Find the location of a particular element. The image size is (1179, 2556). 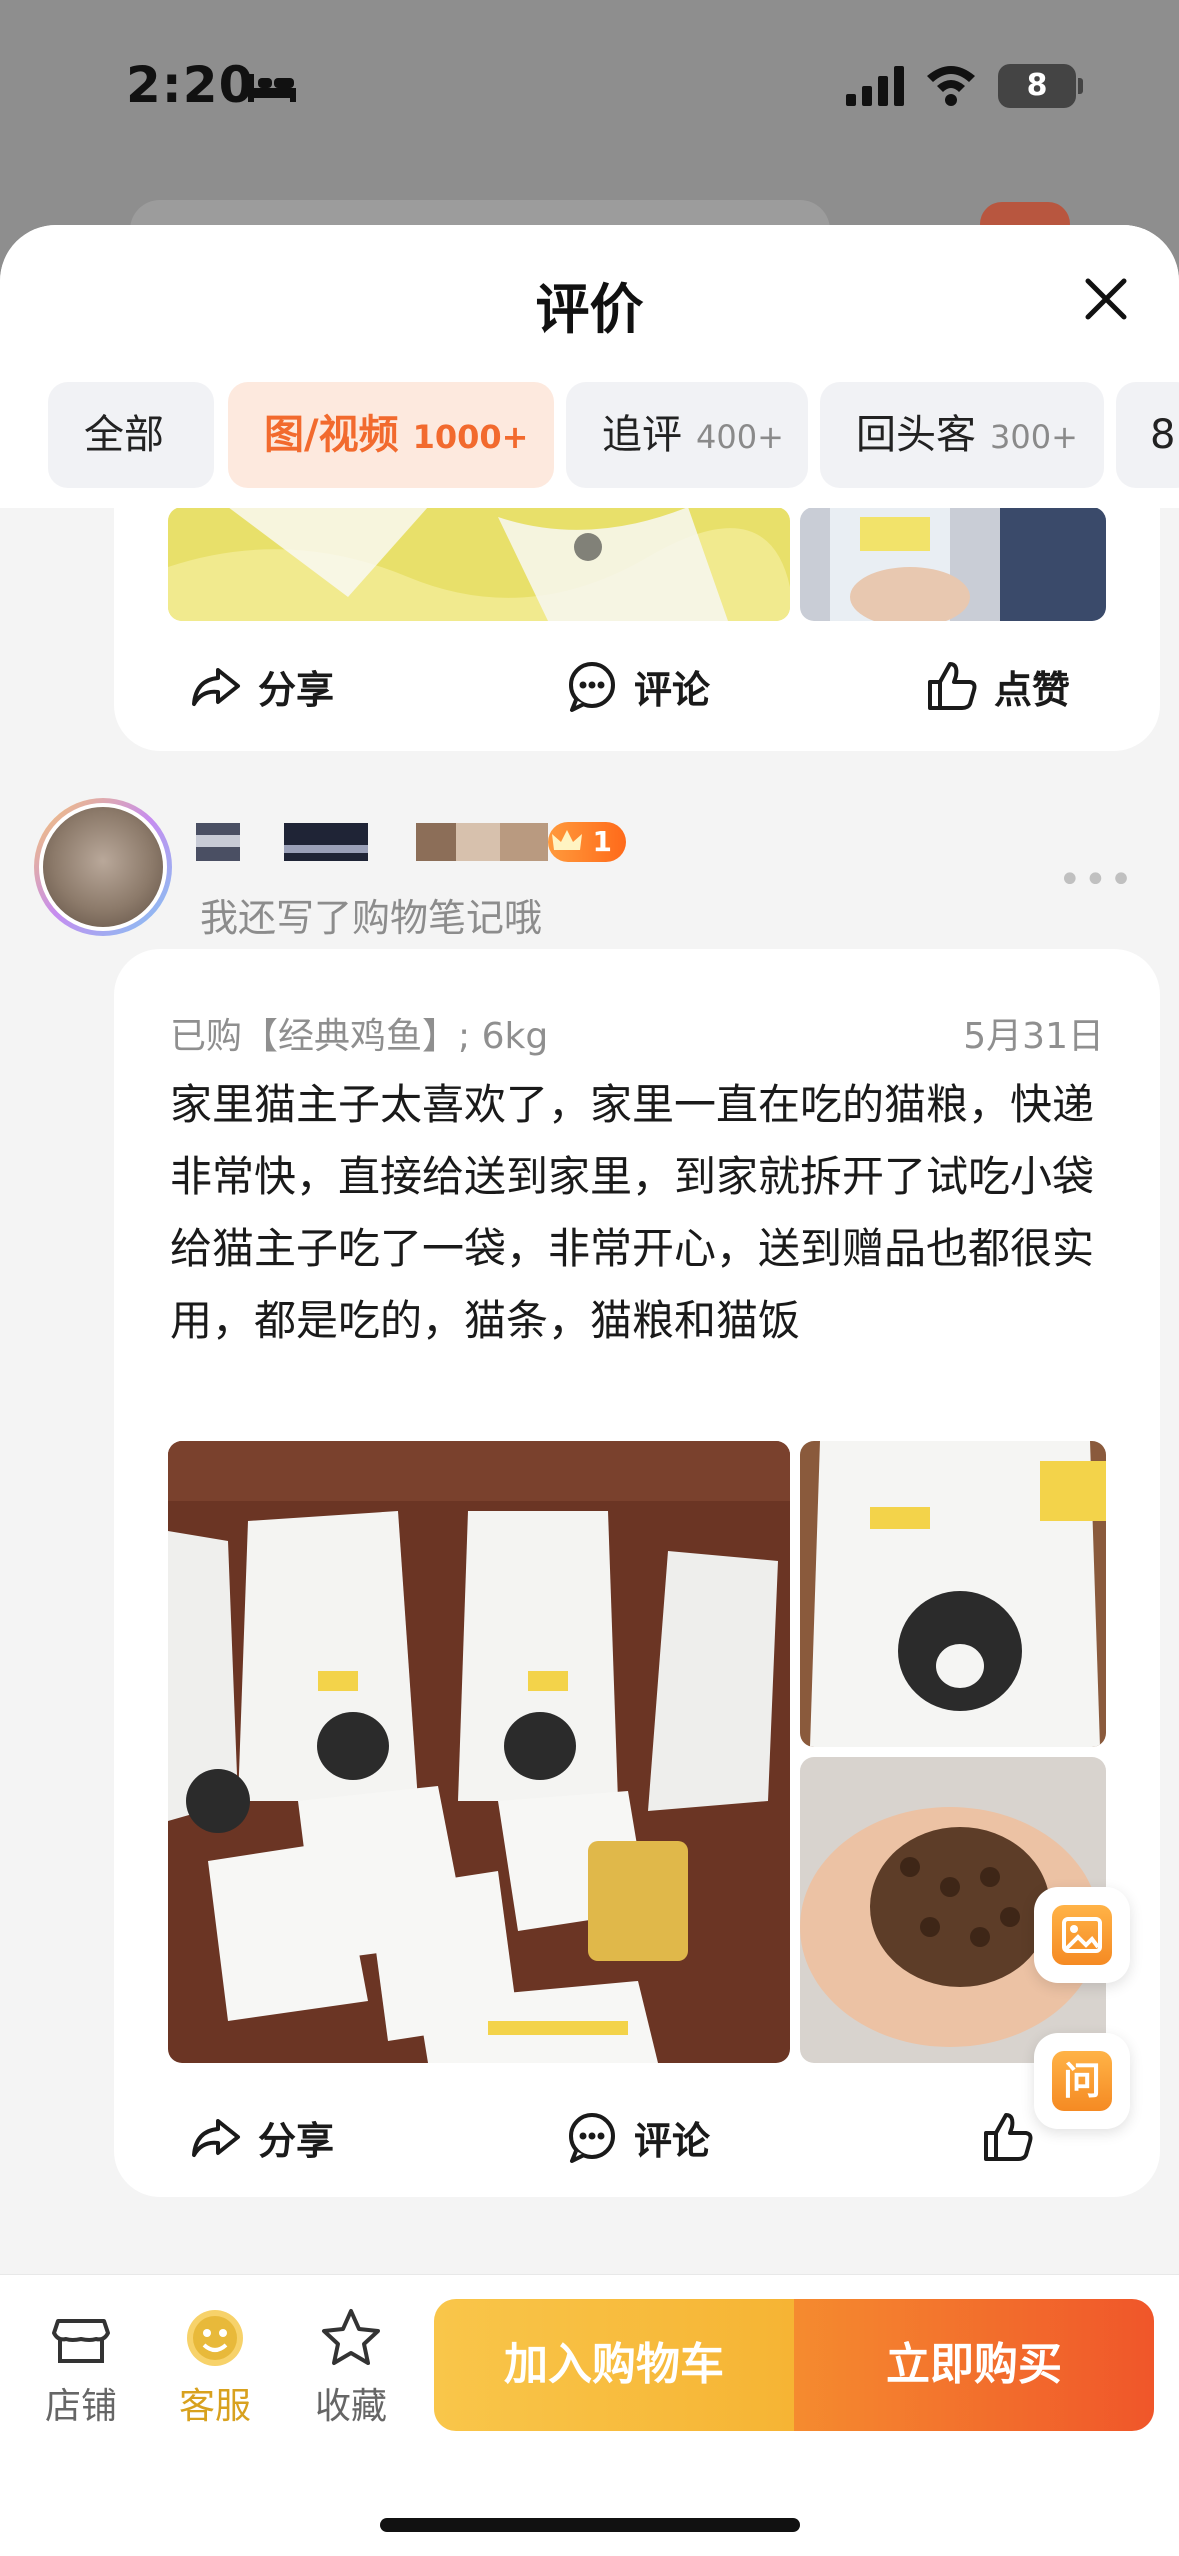

shop-label: 店铺 is located at coordinates (80, 2406).